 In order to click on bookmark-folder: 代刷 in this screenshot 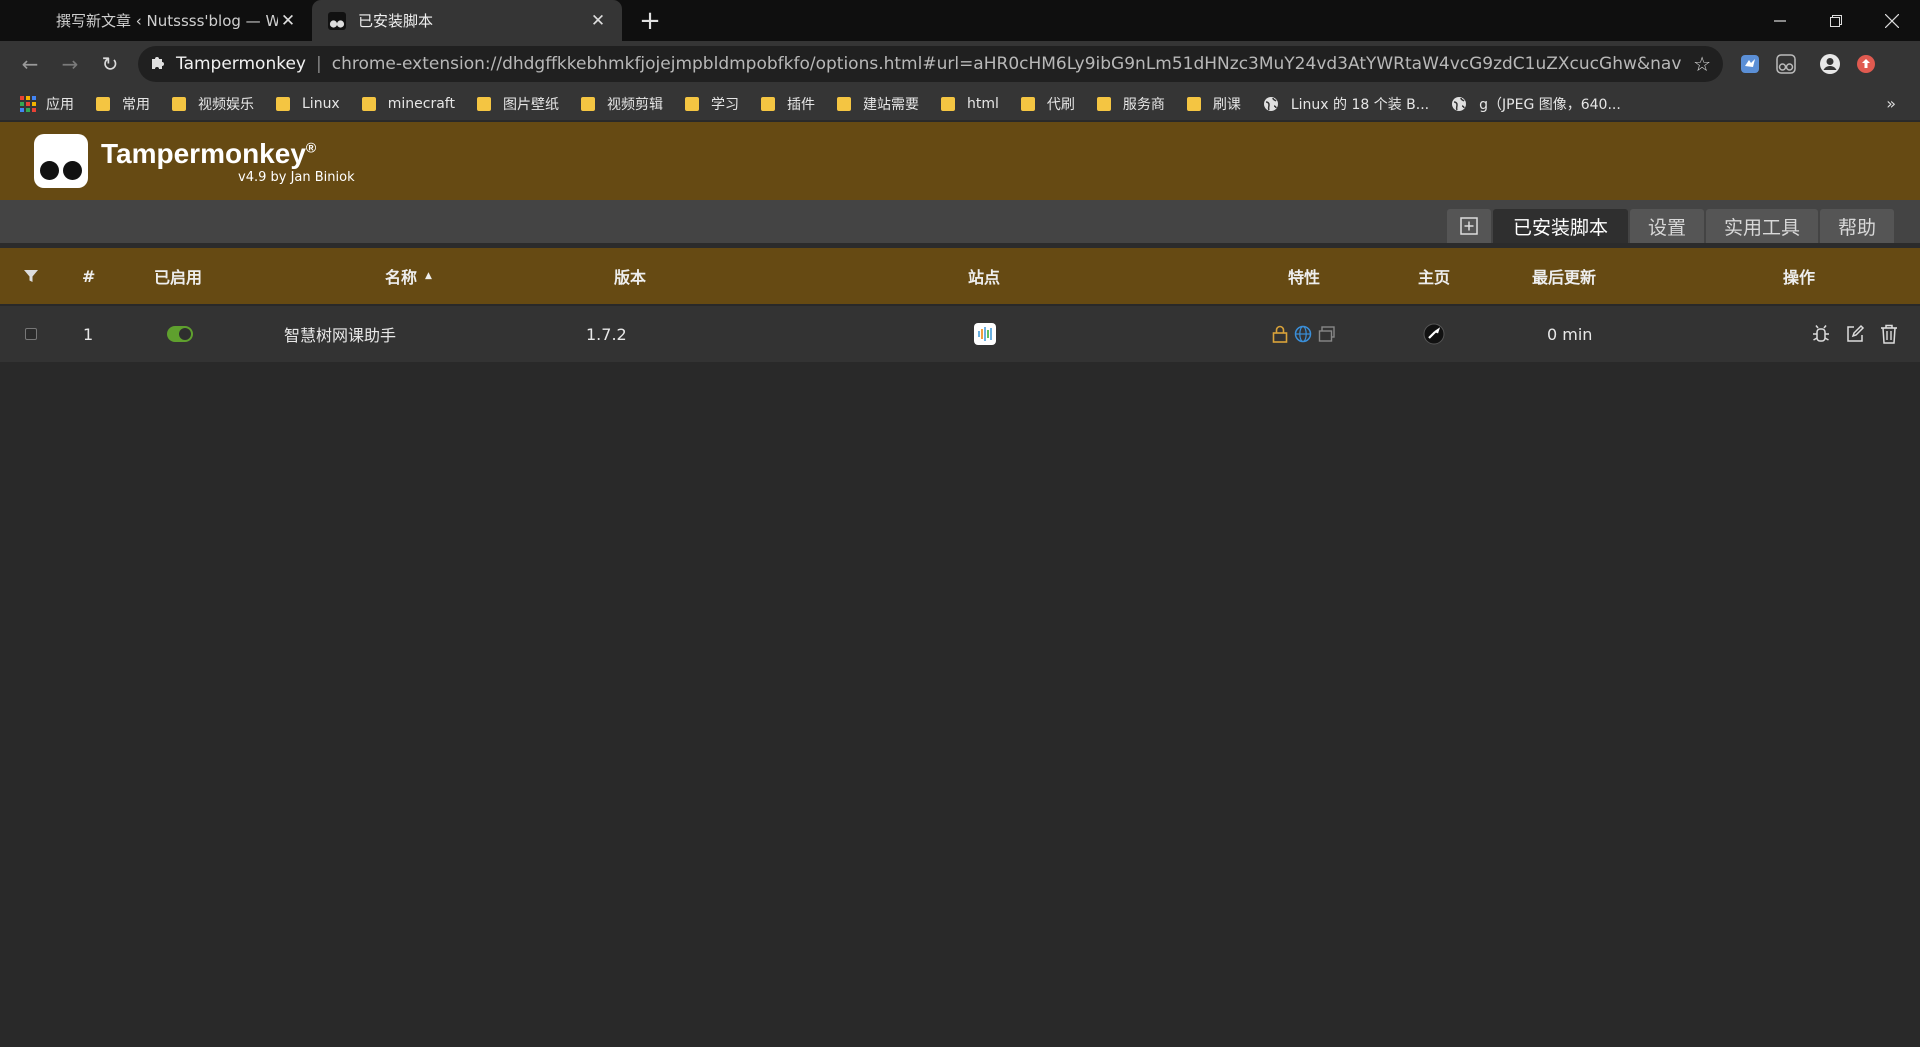, I will do `click(1047, 104)`.